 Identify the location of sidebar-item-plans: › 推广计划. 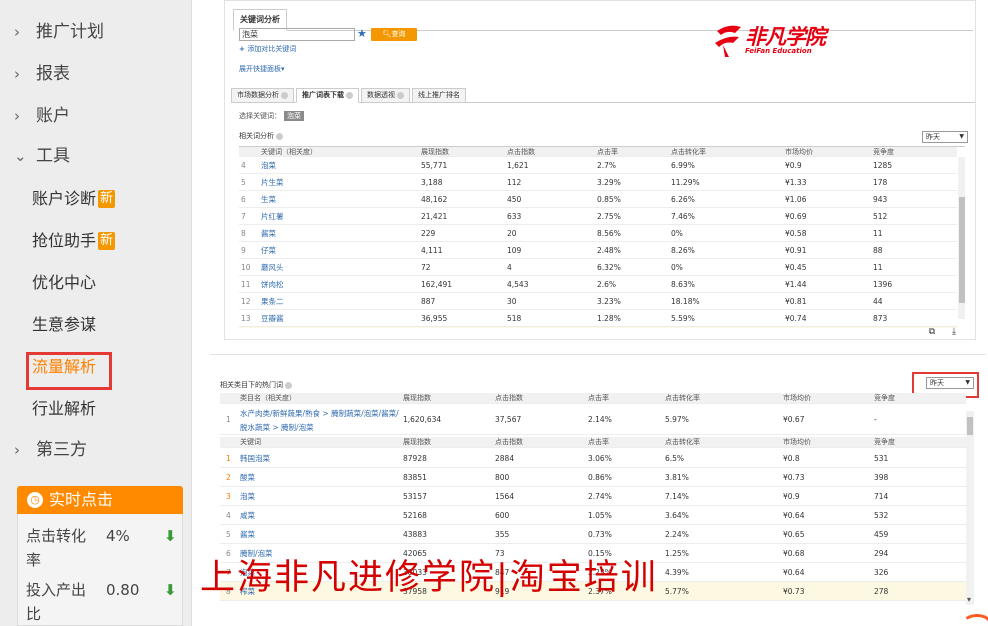
(59, 32).